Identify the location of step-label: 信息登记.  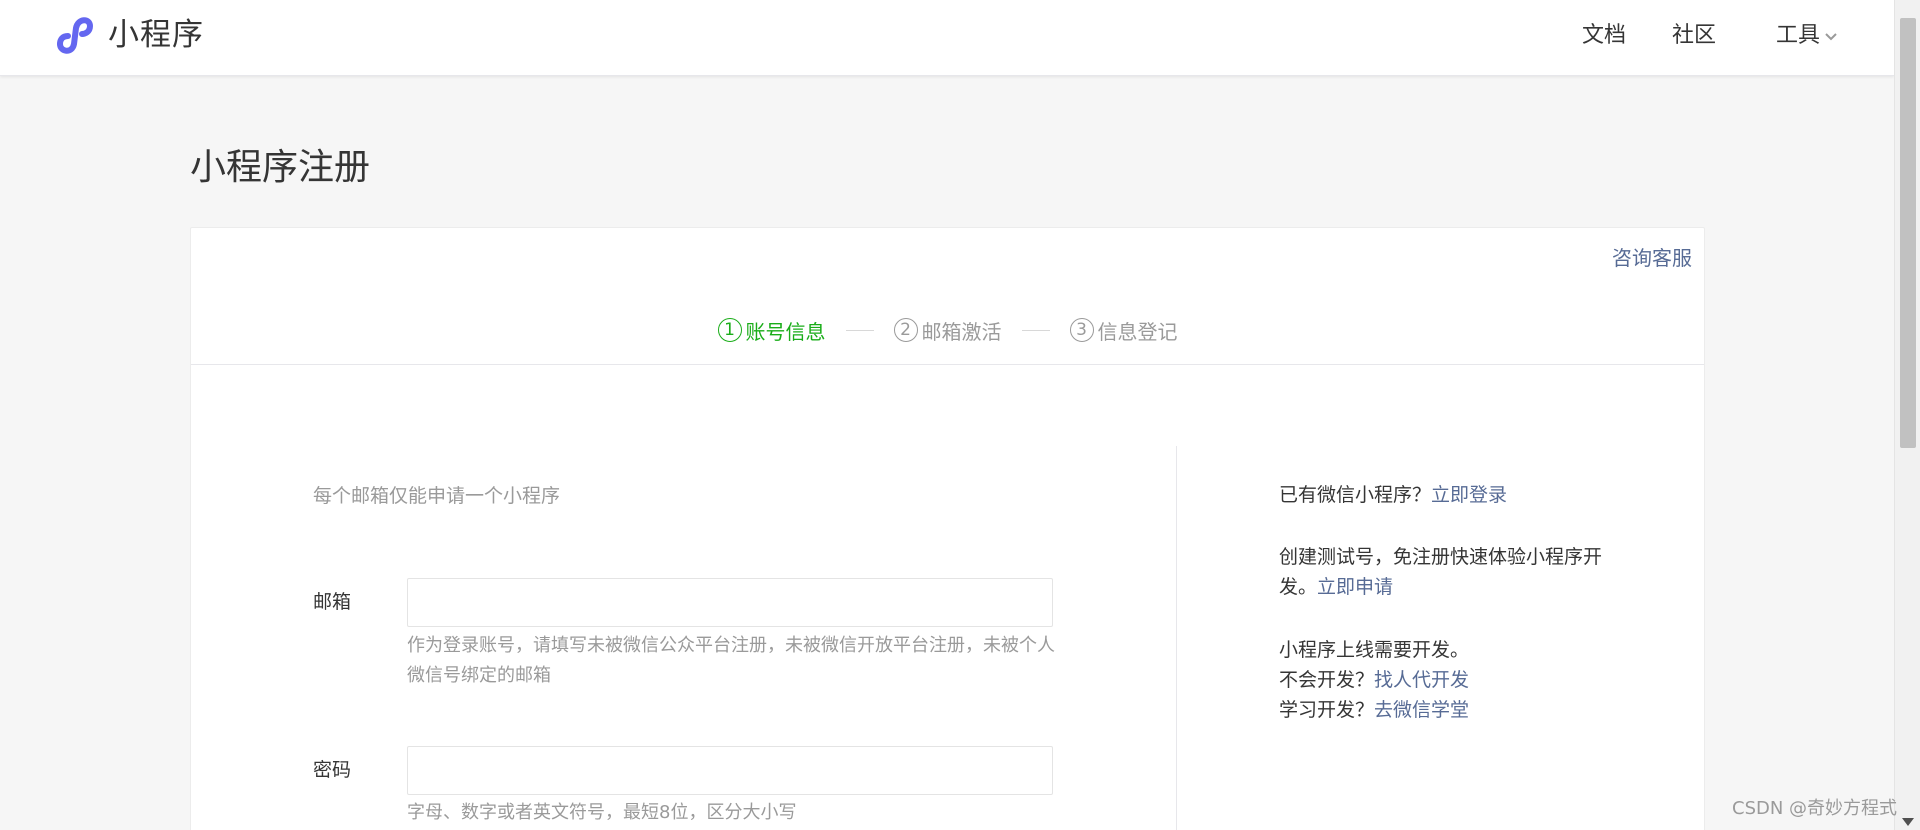
(1137, 331).